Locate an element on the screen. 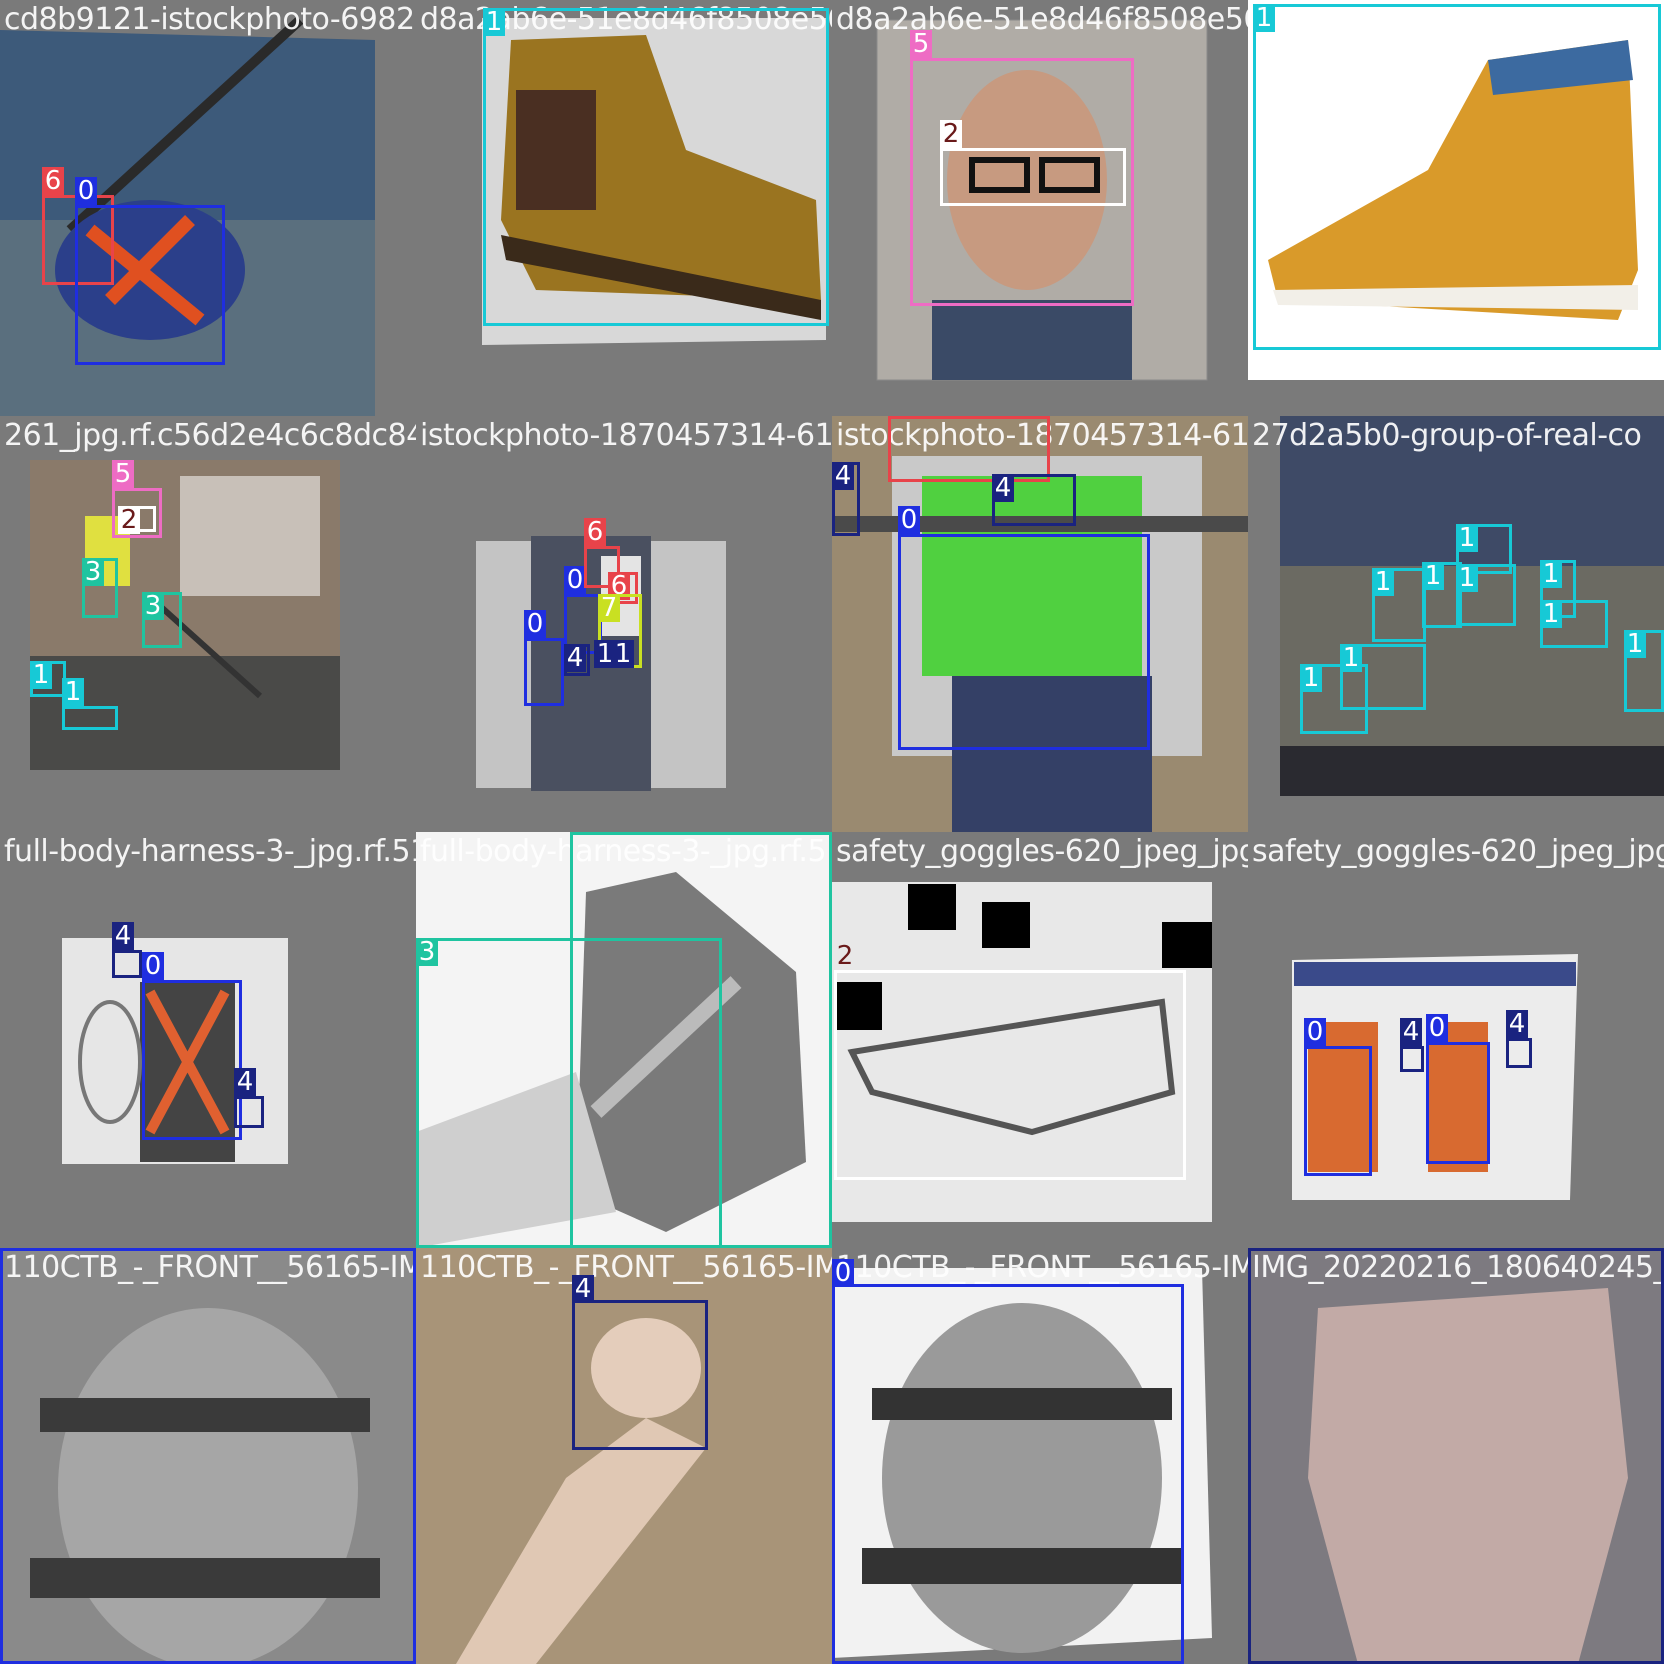  photo-fist-arm is located at coordinates (624, 1456).